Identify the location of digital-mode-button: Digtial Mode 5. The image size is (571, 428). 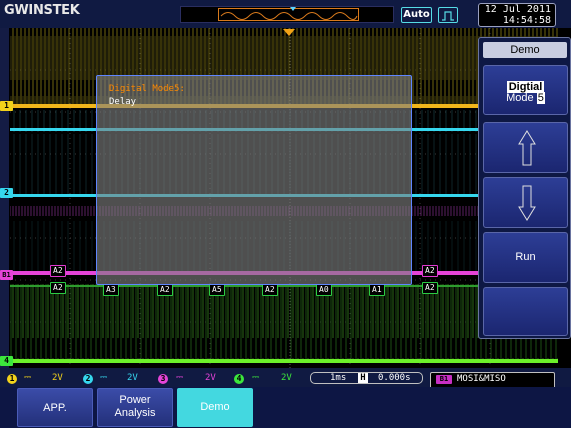
(525, 90).